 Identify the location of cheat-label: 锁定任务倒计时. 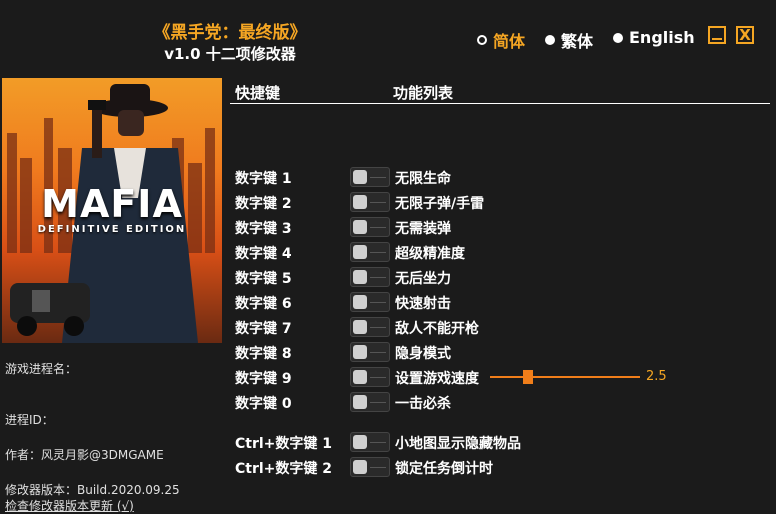
(444, 469).